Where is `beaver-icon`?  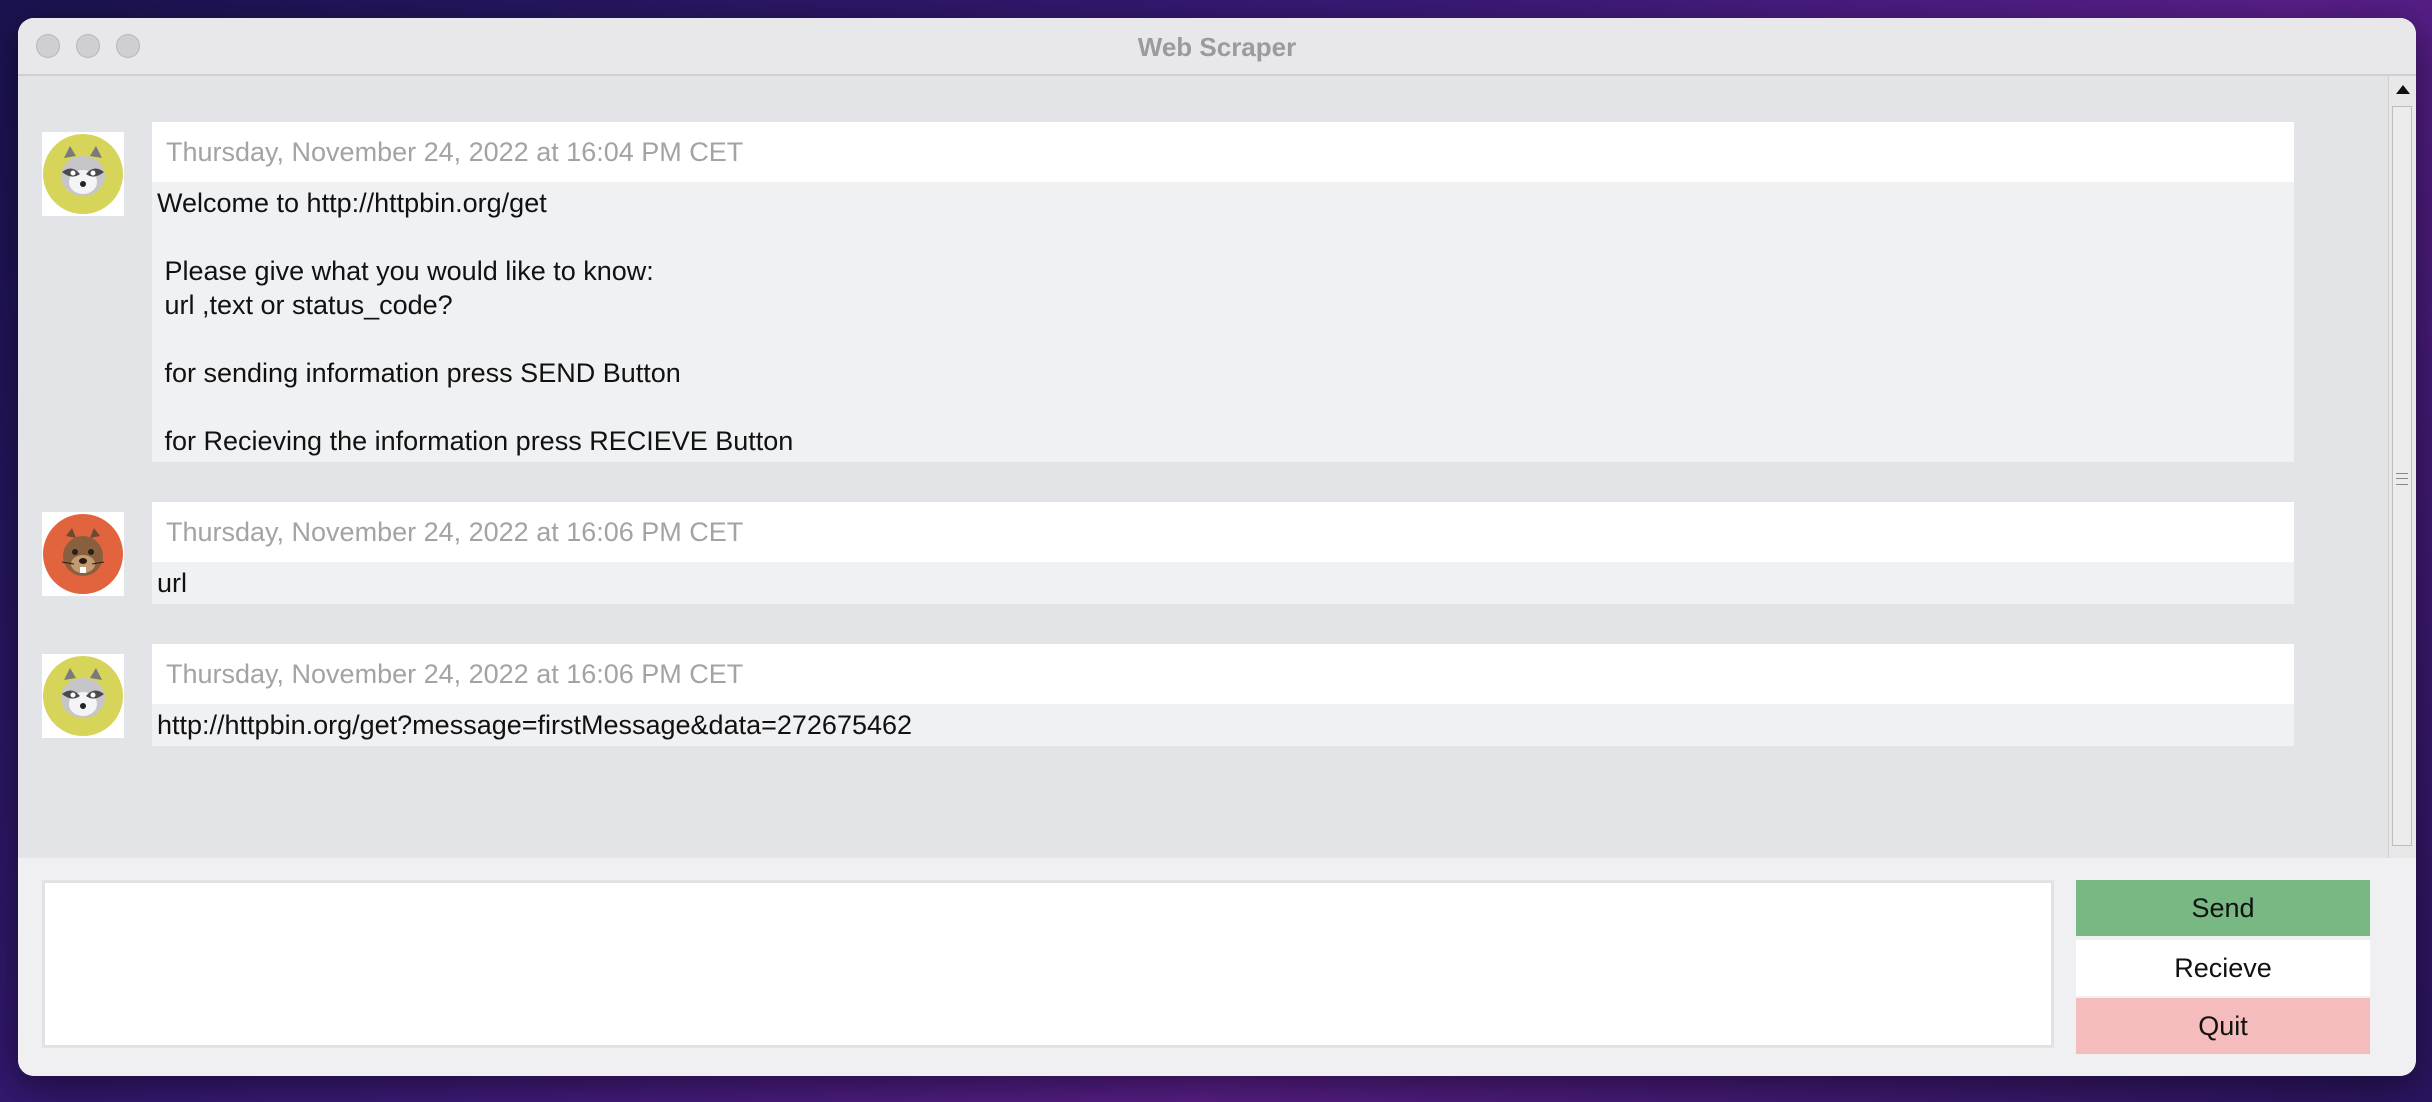 beaver-icon is located at coordinates (83, 554).